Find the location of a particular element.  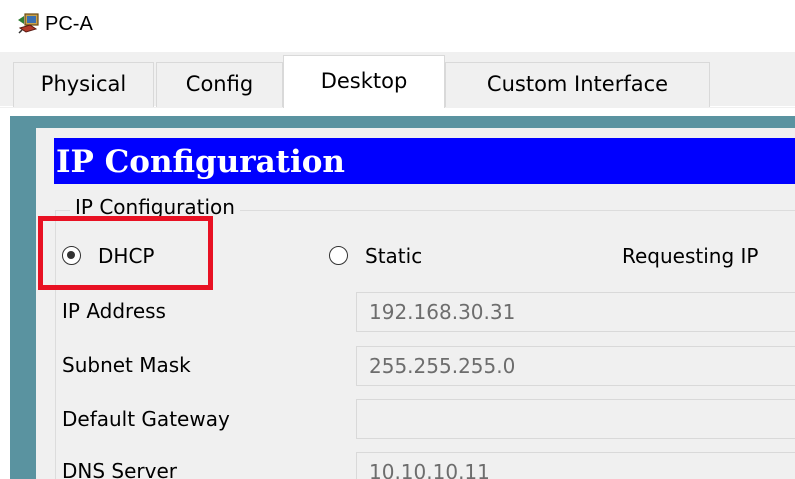

app-header-title: IP Configuration is located at coordinates (200, 162).